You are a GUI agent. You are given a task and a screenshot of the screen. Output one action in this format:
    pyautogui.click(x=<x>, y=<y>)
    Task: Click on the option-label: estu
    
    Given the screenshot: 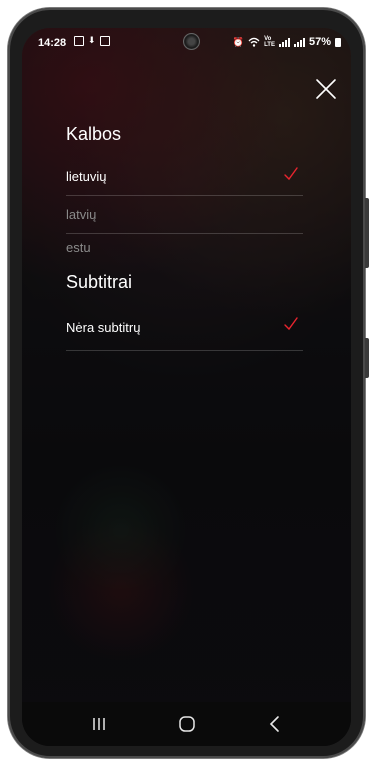 What is the action you would take?
    pyautogui.click(x=78, y=247)
    